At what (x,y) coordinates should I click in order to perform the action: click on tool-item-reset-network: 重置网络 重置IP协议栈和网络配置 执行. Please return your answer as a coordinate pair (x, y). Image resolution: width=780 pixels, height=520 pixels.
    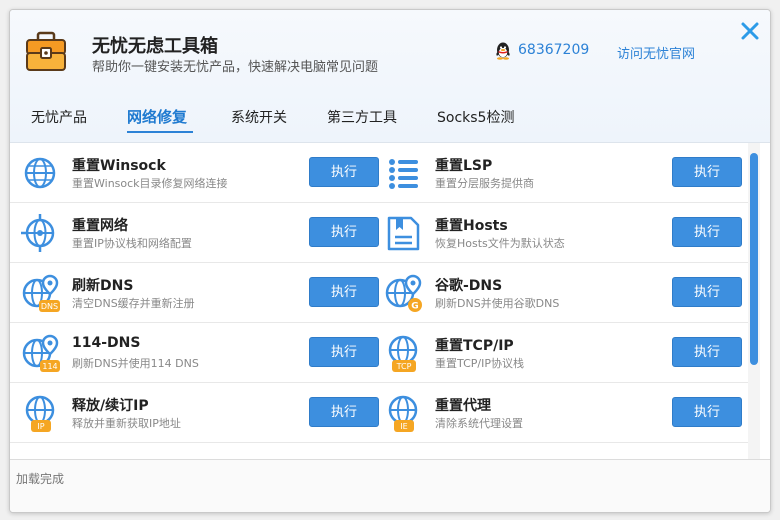
    Looking at the image, I should click on (194, 232).